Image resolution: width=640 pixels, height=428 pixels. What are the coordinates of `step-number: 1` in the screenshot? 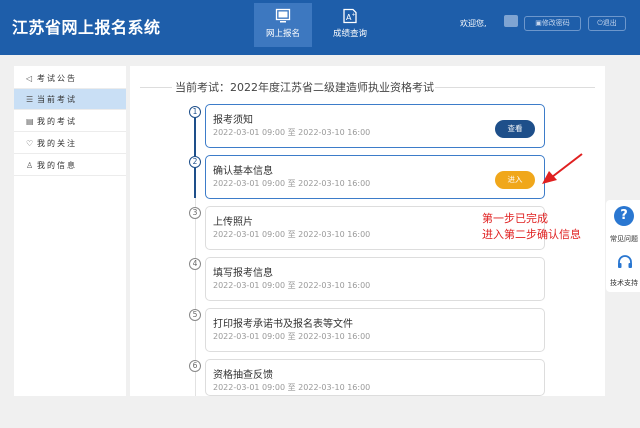 It's located at (195, 112).